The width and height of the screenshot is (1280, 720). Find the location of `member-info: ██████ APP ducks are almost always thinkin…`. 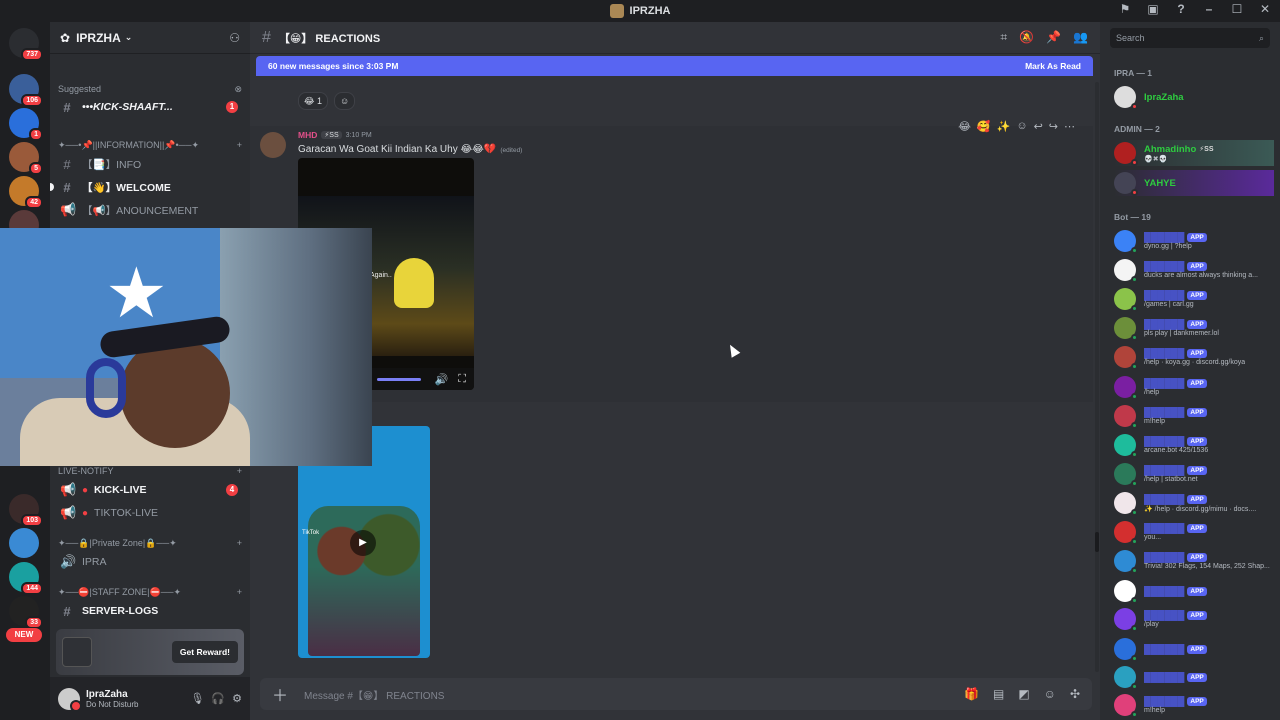

member-info: ██████ APP ducks are almost always thinkin… is located at coordinates (1201, 270).